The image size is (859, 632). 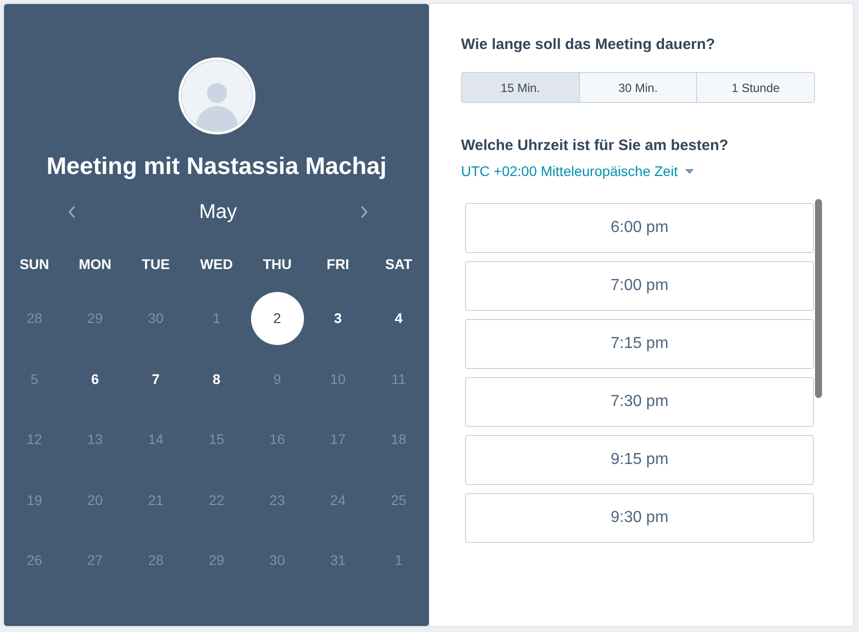 What do you see at coordinates (338, 318) in the screenshot?
I see `calendar-day: 3` at bounding box center [338, 318].